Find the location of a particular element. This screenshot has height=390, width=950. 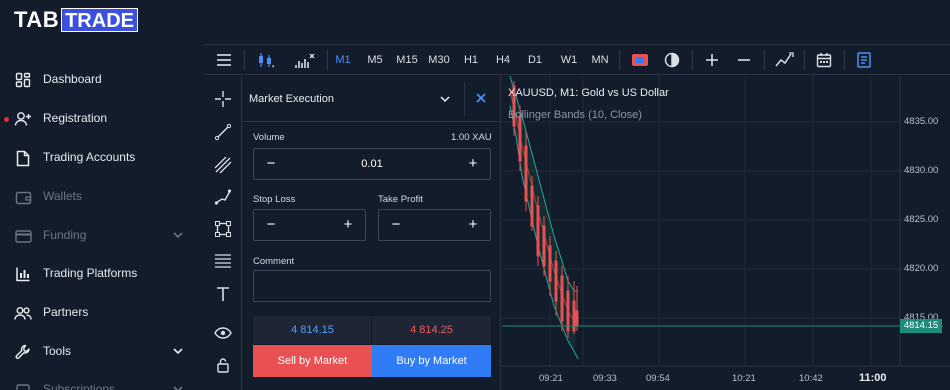

minus-icon is located at coordinates (744, 60).